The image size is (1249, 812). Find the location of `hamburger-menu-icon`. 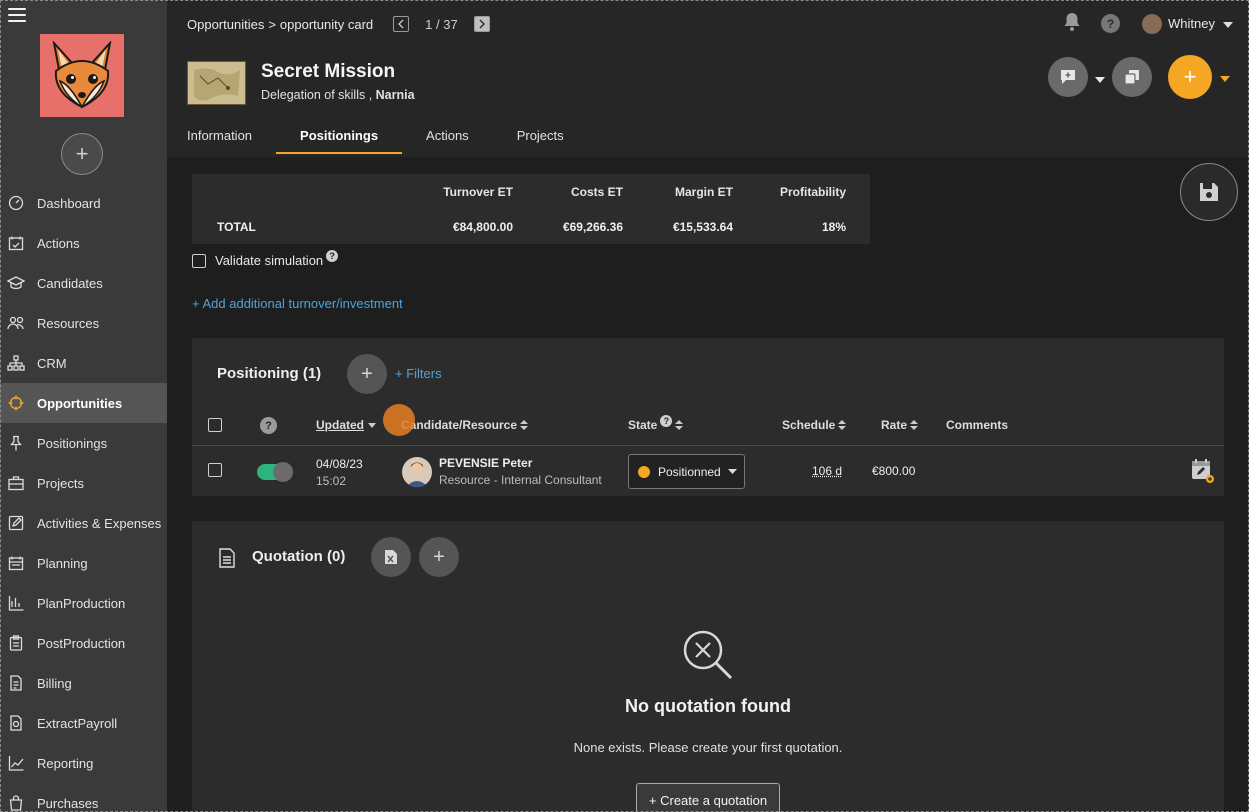

hamburger-menu-icon is located at coordinates (17, 17).